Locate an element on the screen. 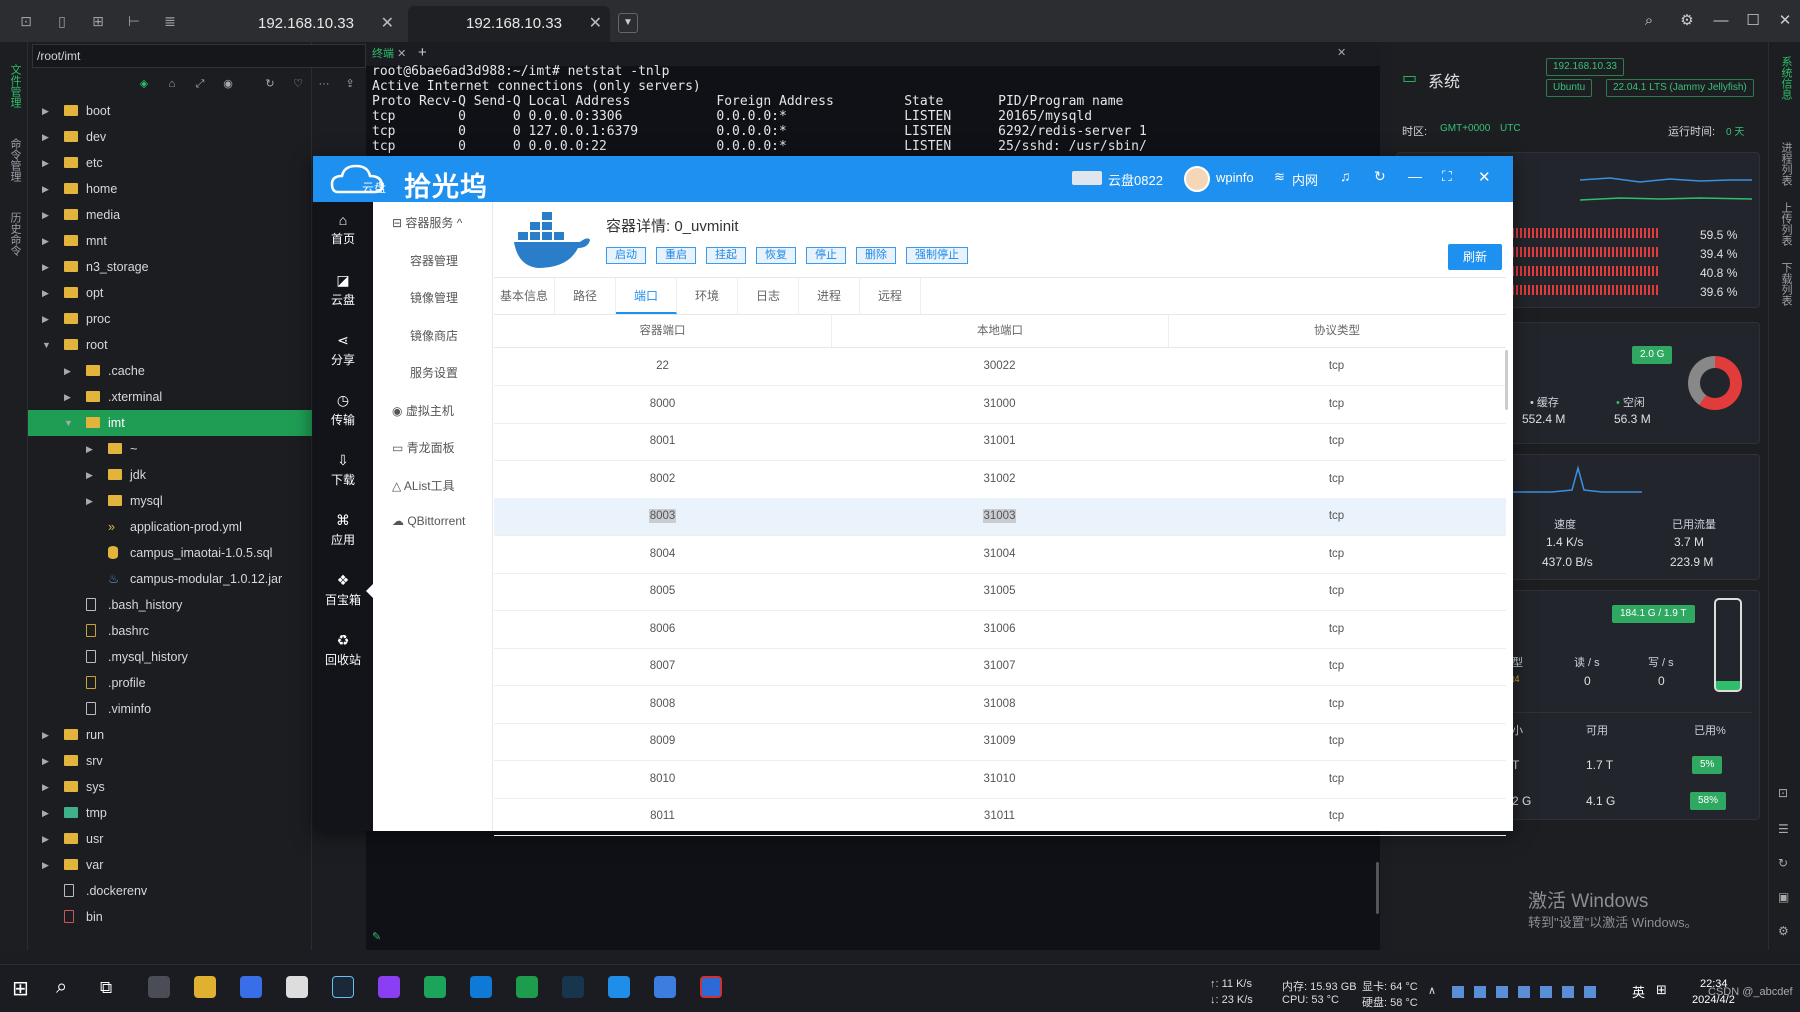  tree-icon: ⊢ is located at coordinates (134, 21).